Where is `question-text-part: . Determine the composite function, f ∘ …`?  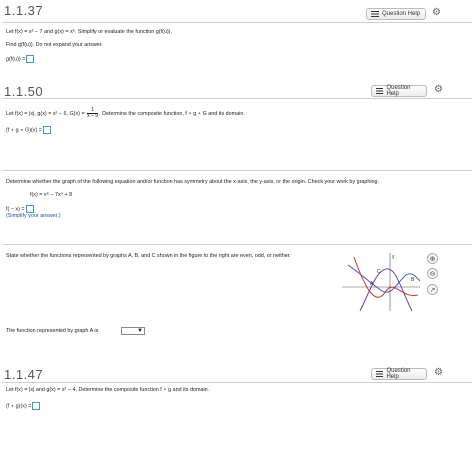
question-text-part: . Determine the composite function, f ∘ … is located at coordinates (172, 113).